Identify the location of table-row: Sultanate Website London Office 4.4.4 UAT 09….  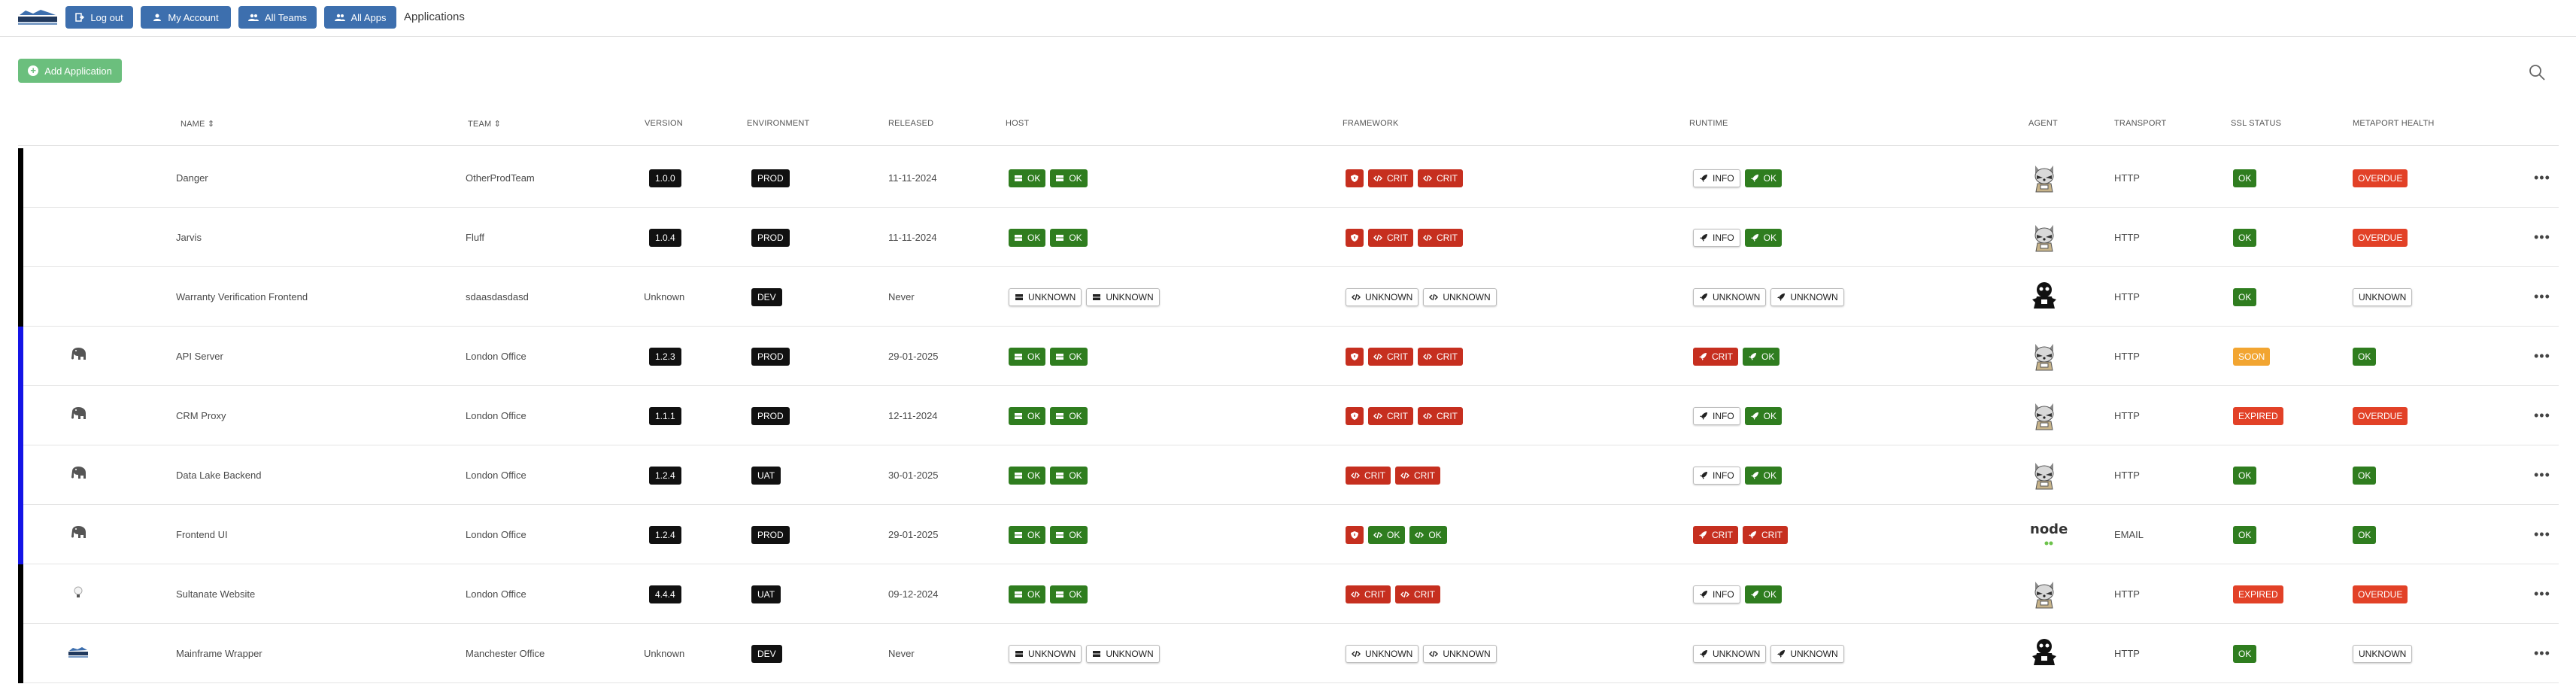
(1288, 594).